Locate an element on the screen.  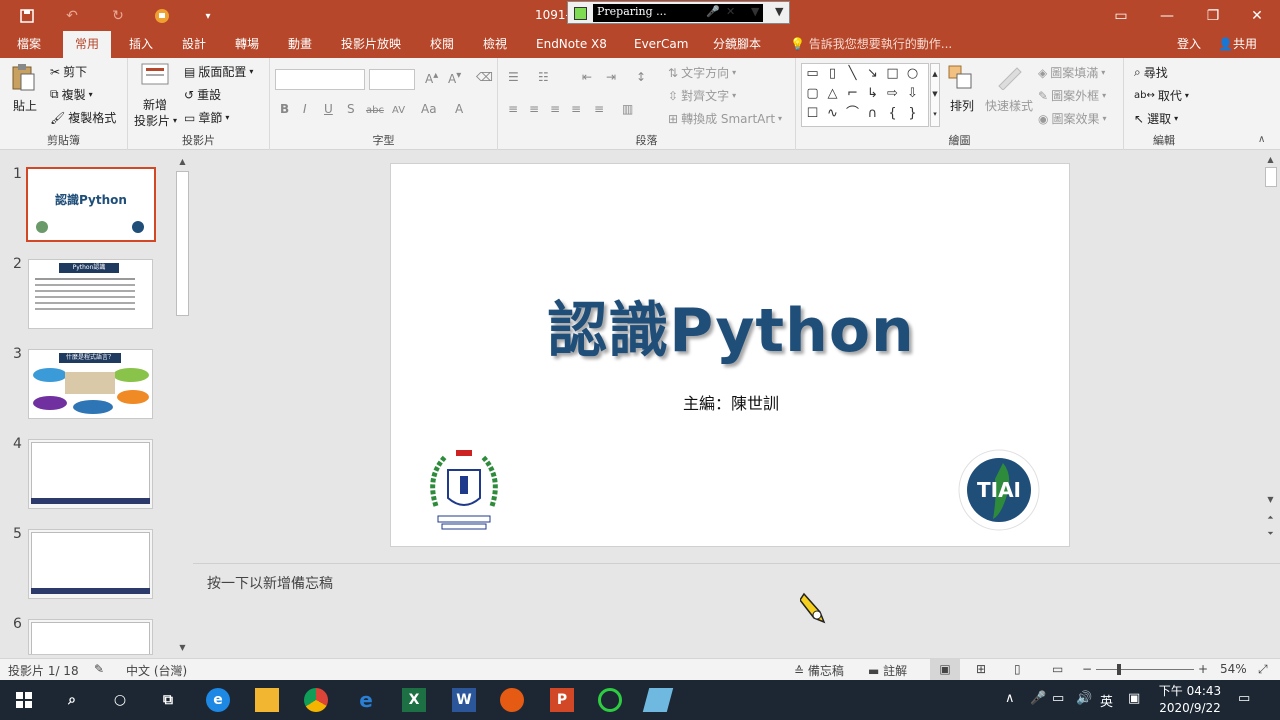
cortana-icon: ○ is located at coordinates (120, 700).